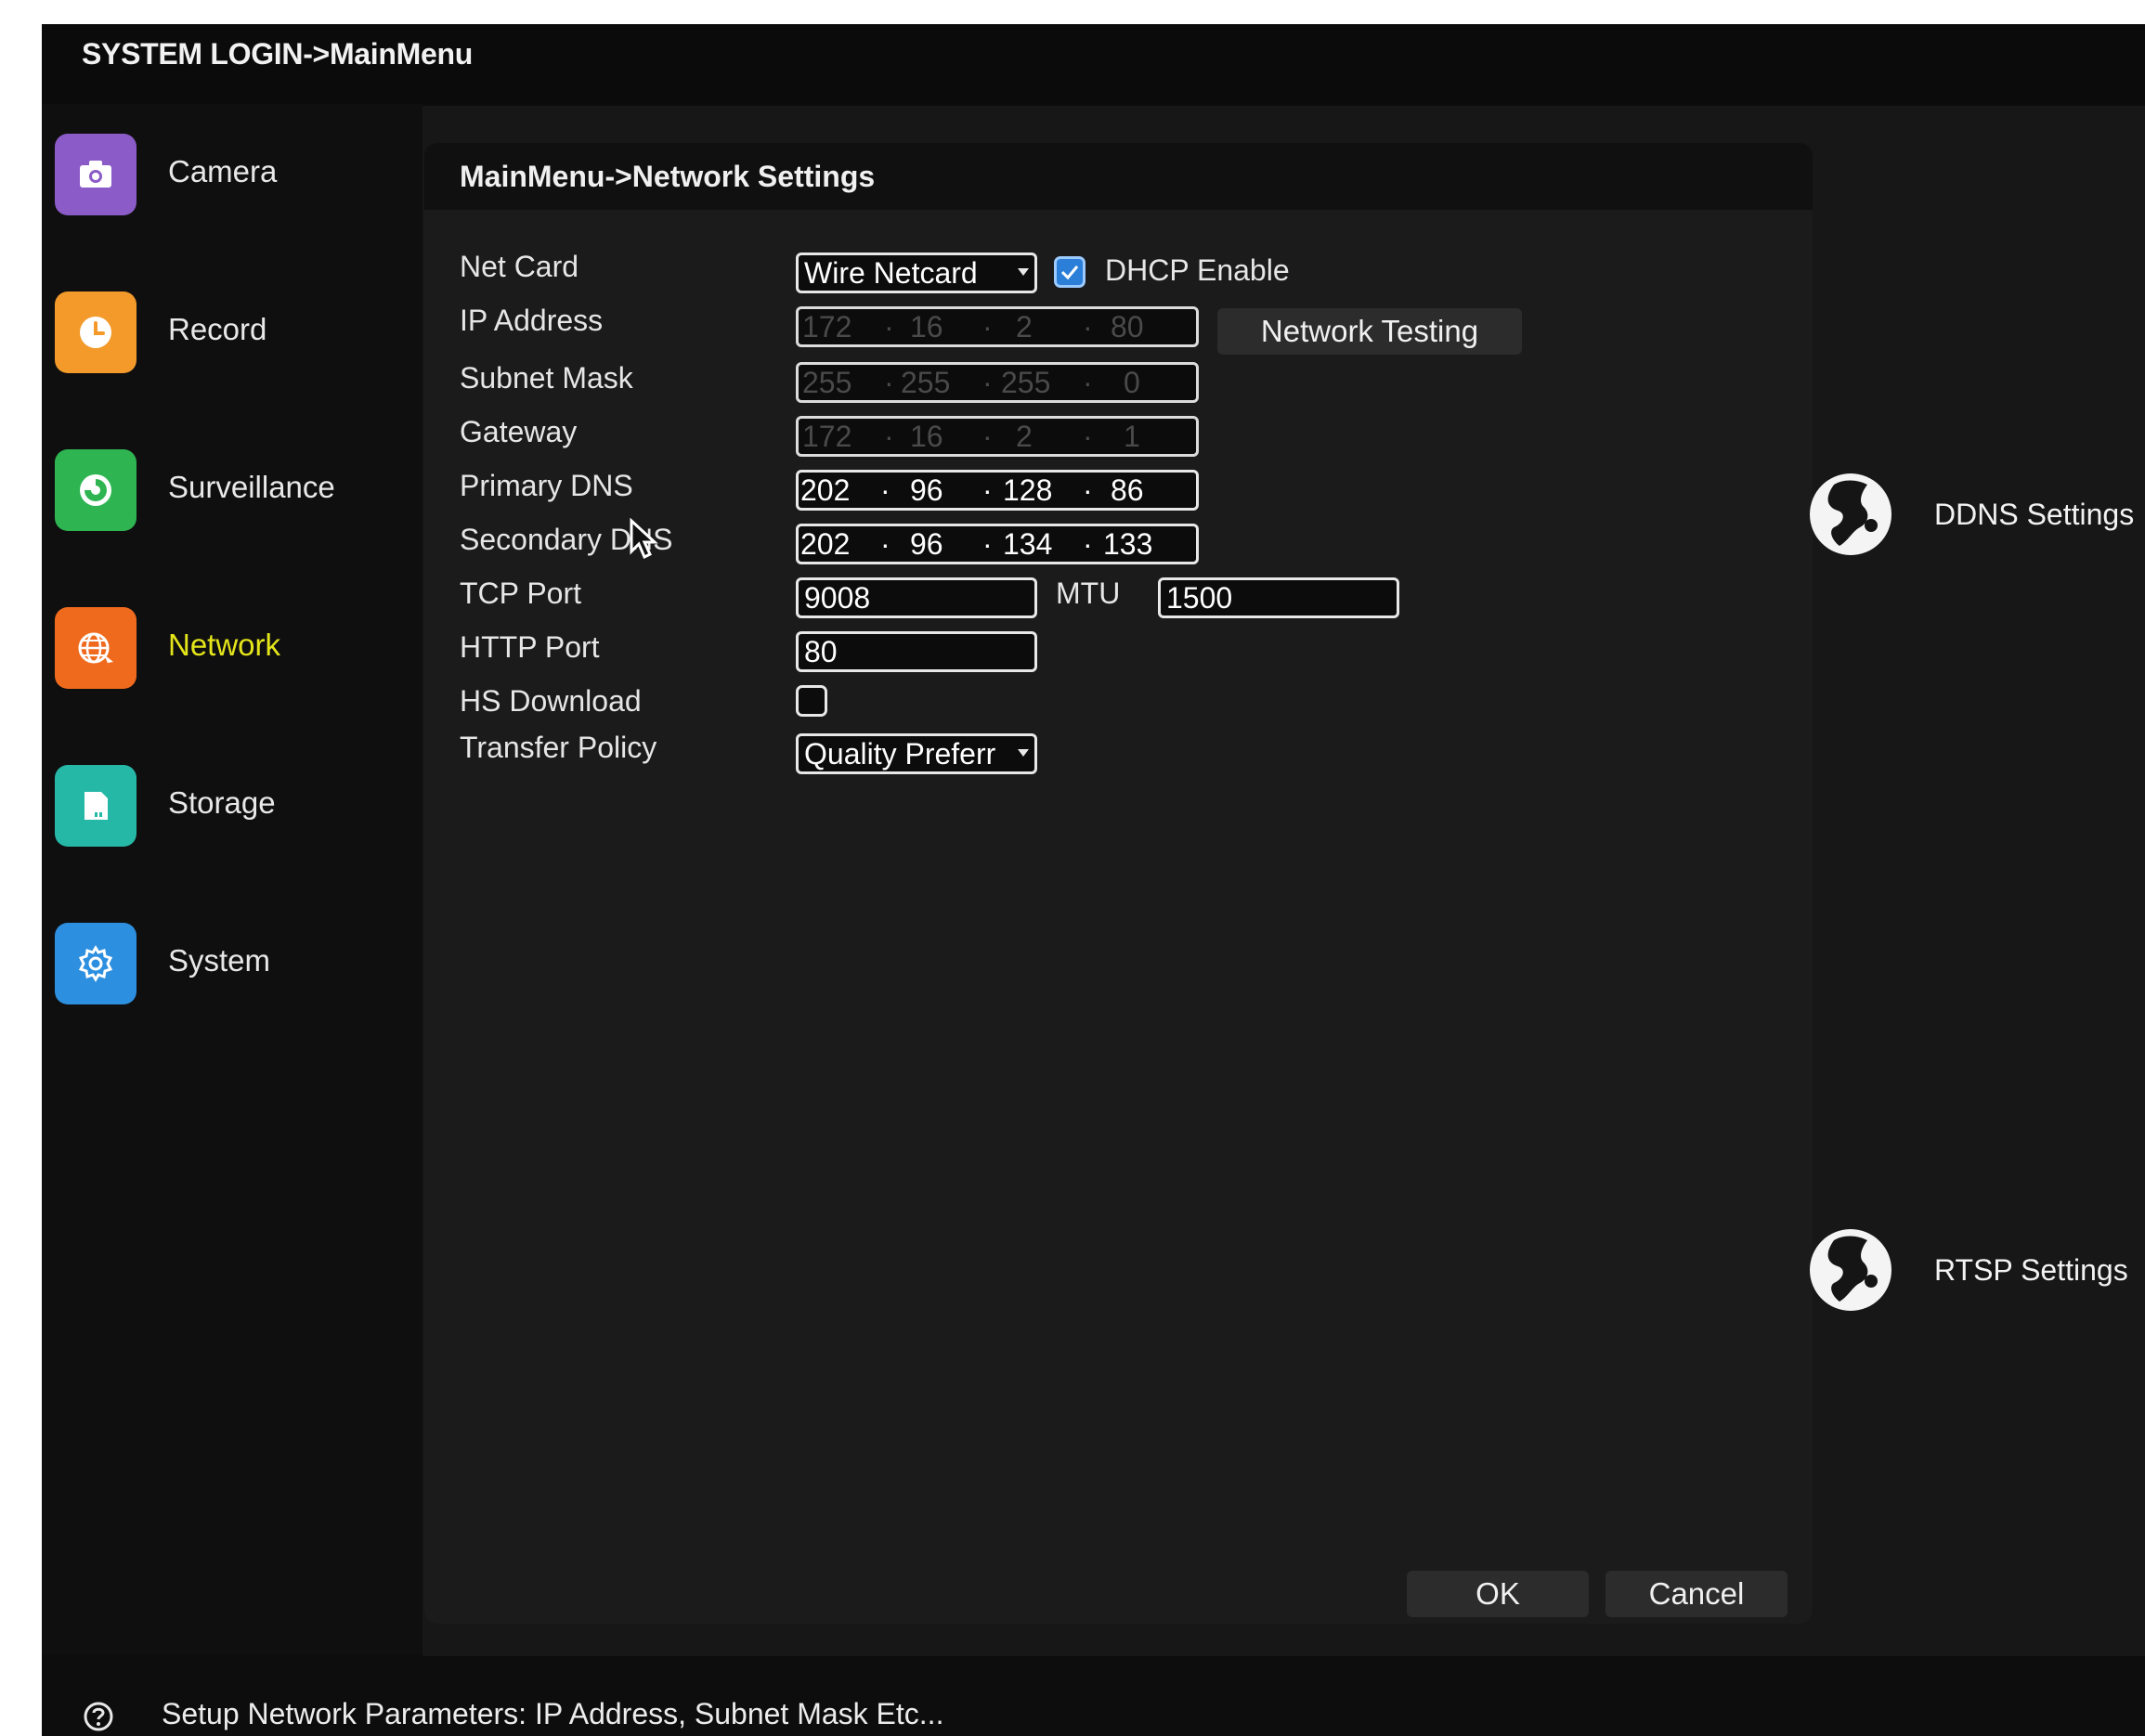 The image size is (2145, 1736). Describe the element at coordinates (998, 382) in the screenshot. I see `subnet-mask-field: 255 · 255 · 255 · 0` at that location.